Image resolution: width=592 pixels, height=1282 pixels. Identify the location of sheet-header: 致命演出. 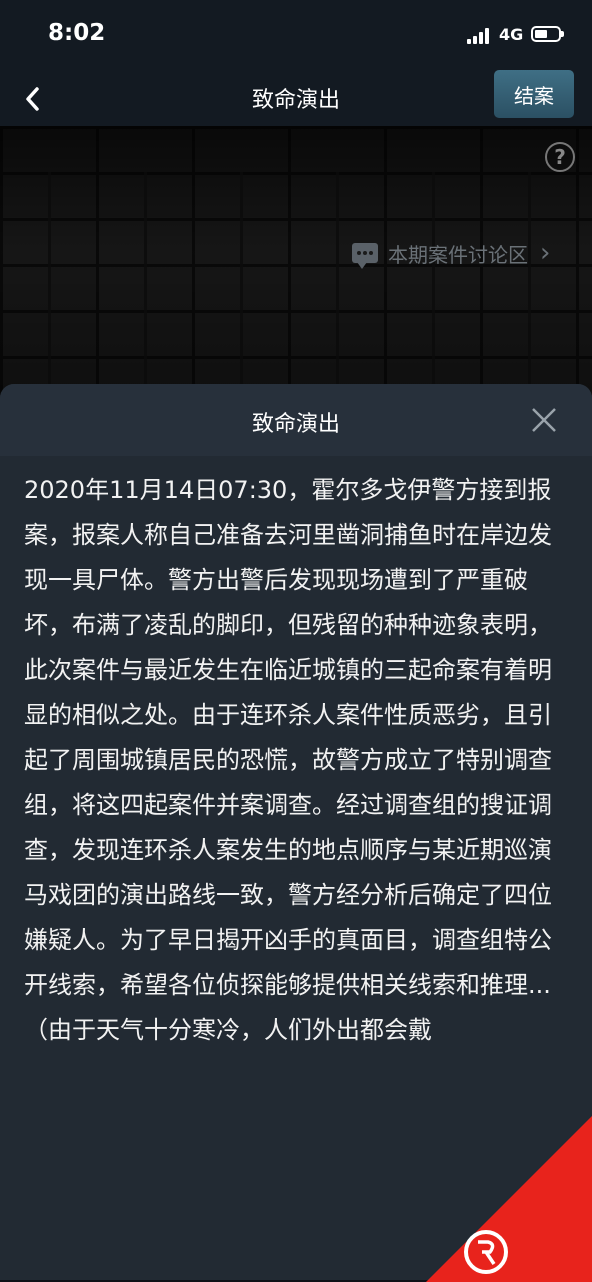
(296, 420).